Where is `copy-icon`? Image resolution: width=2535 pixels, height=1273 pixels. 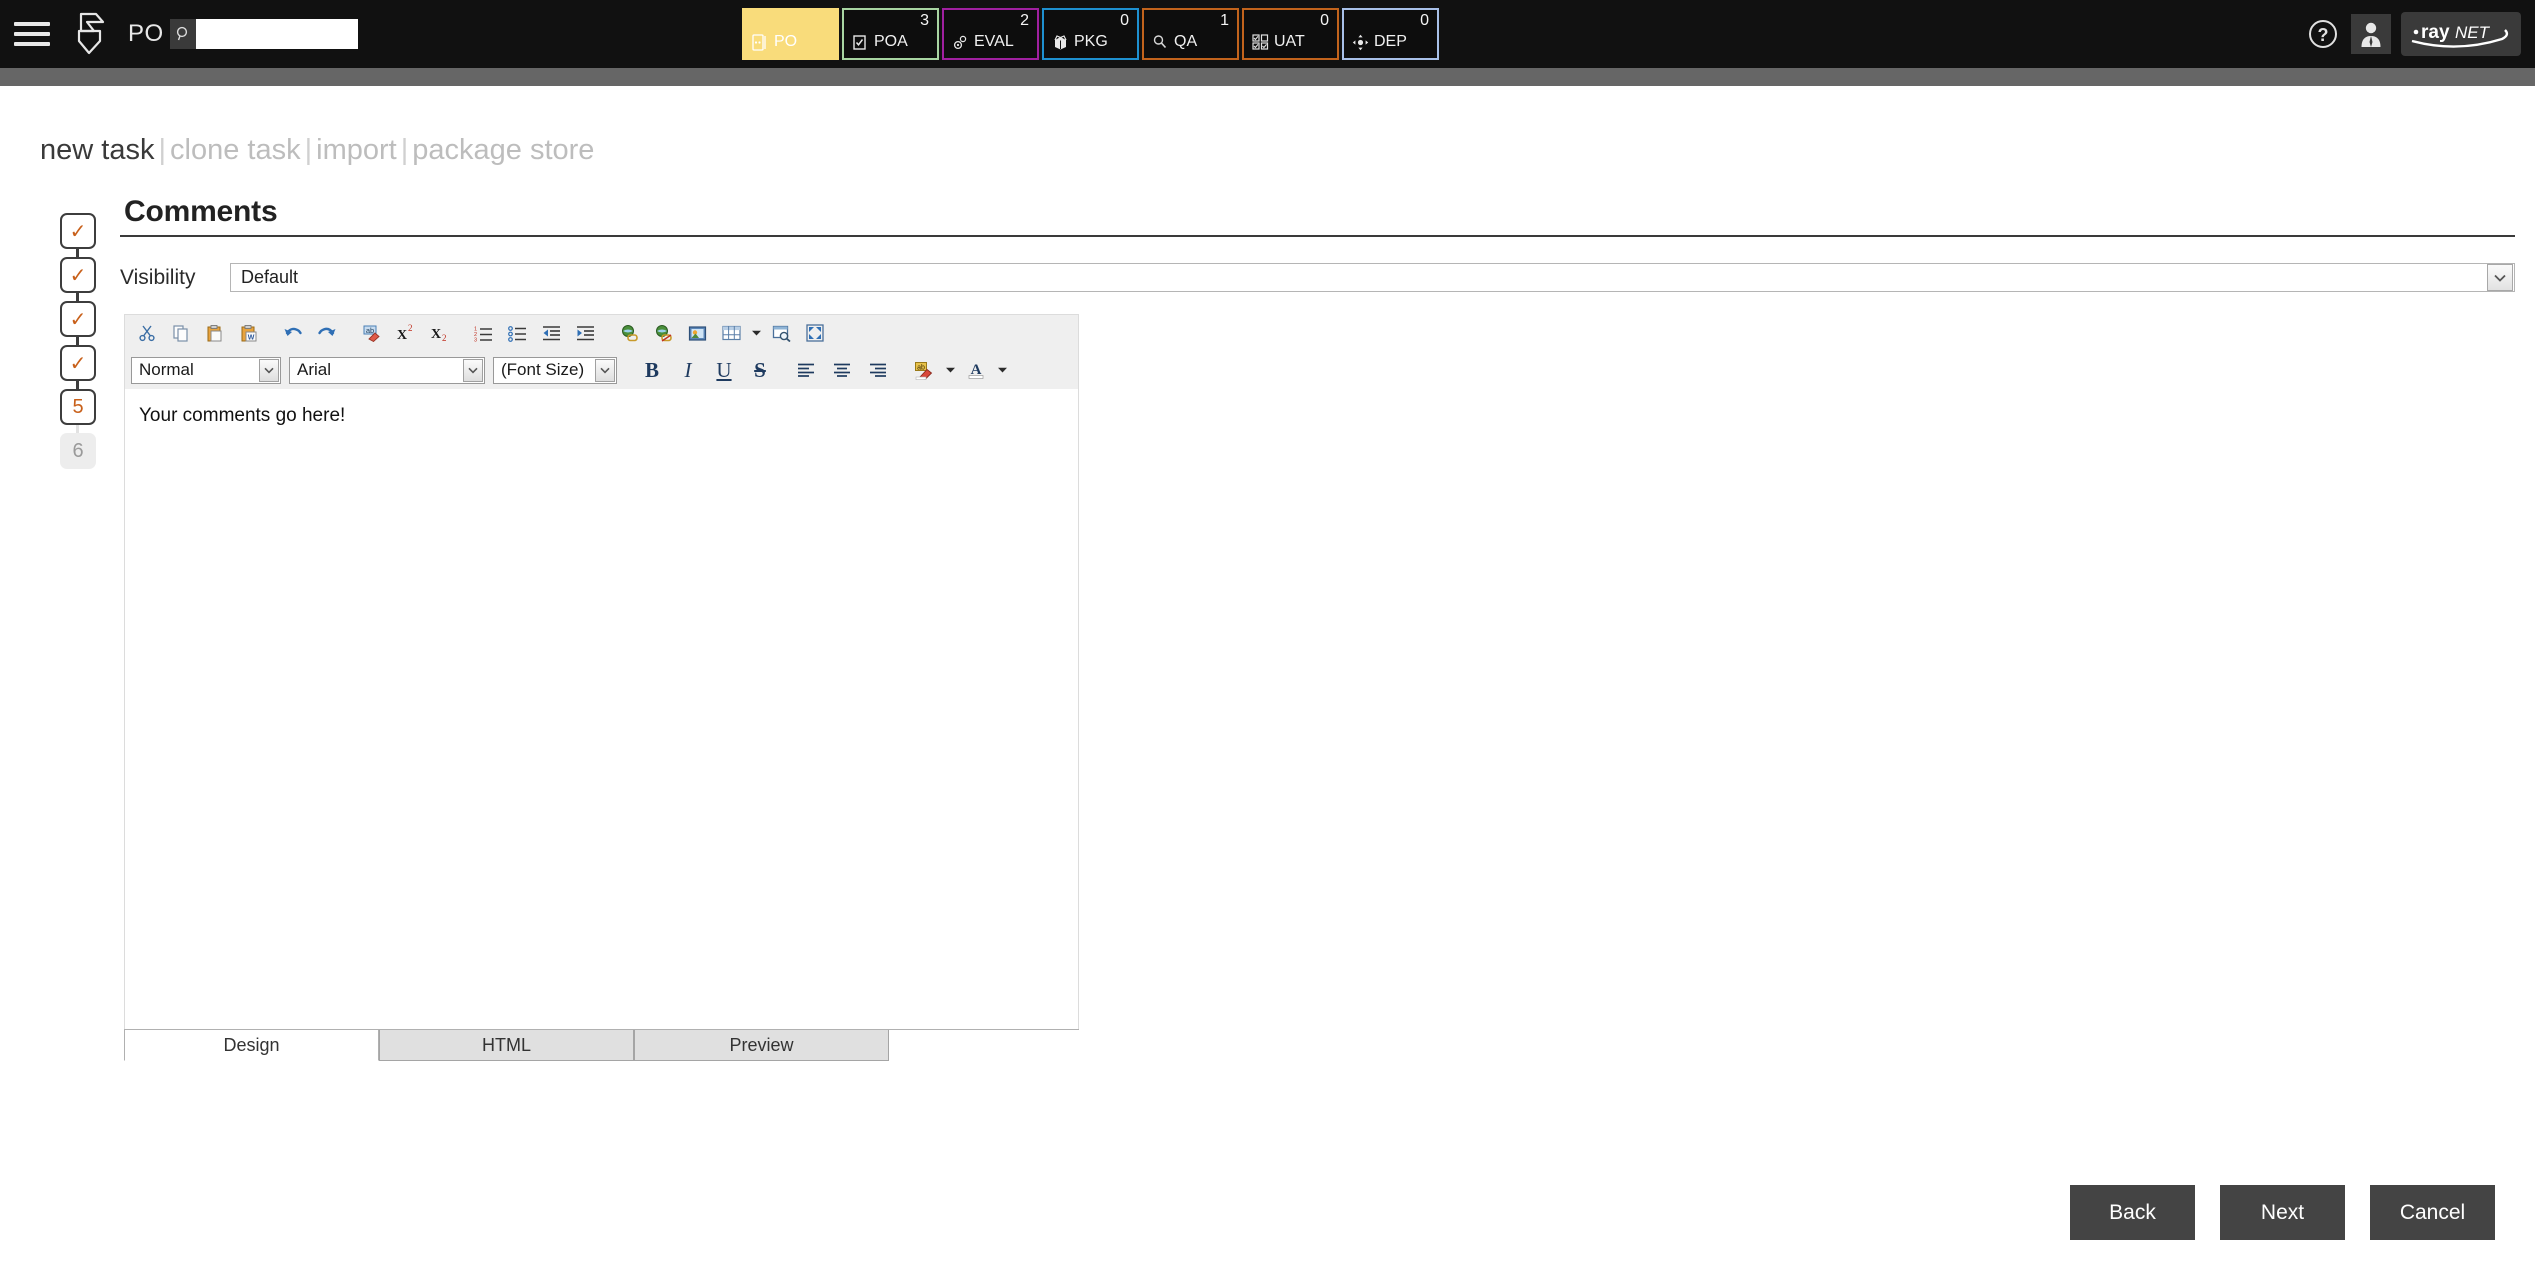
copy-icon is located at coordinates (181, 333).